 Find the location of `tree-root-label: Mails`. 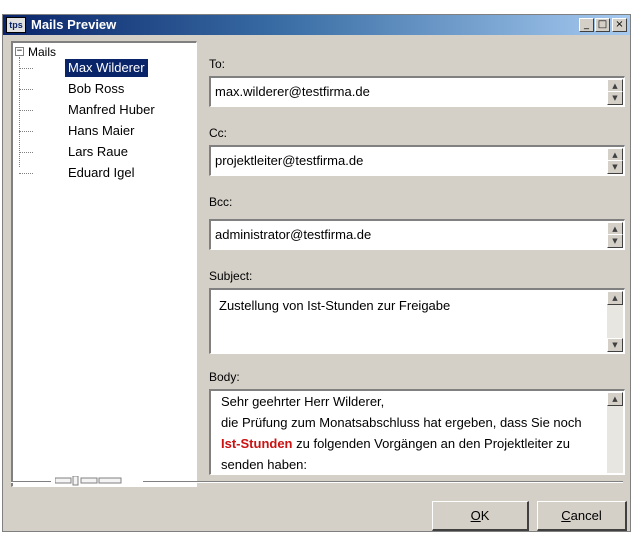

tree-root-label: Mails is located at coordinates (42, 52).